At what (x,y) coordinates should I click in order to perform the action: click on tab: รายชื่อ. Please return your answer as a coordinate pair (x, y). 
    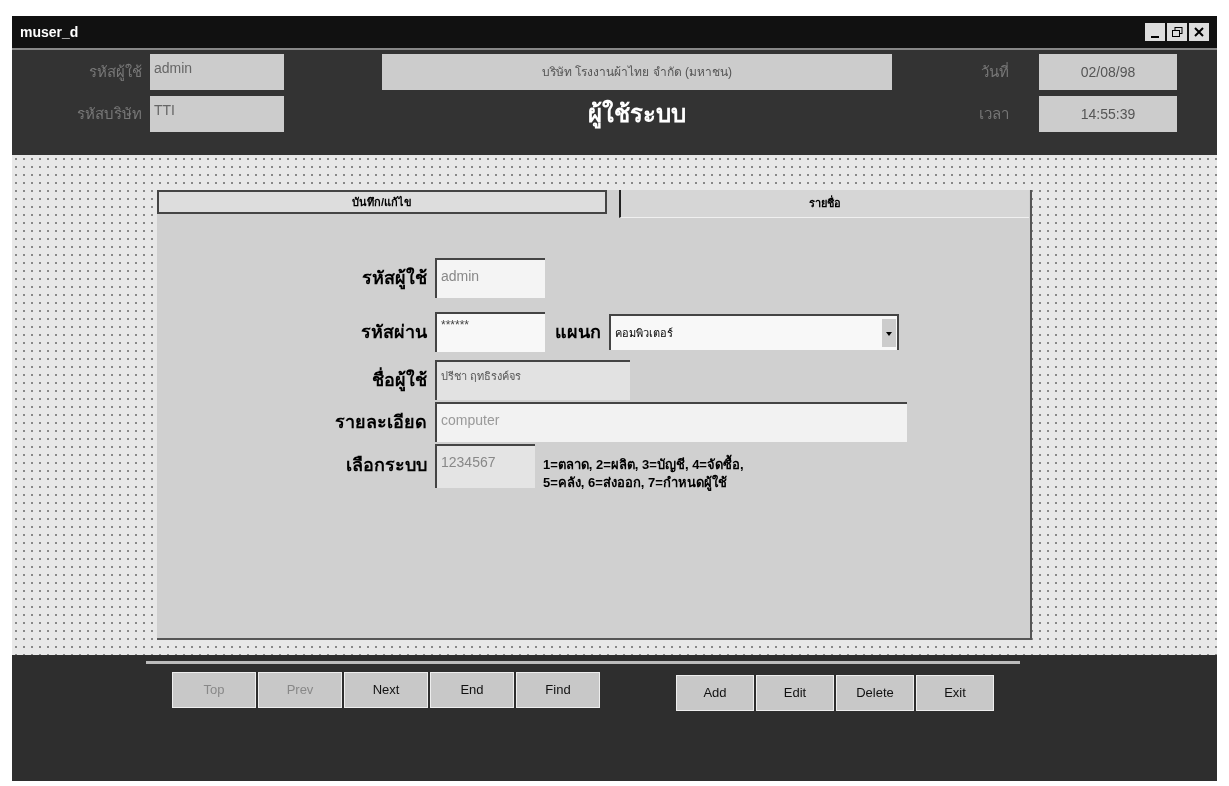
    Looking at the image, I should click on (824, 204).